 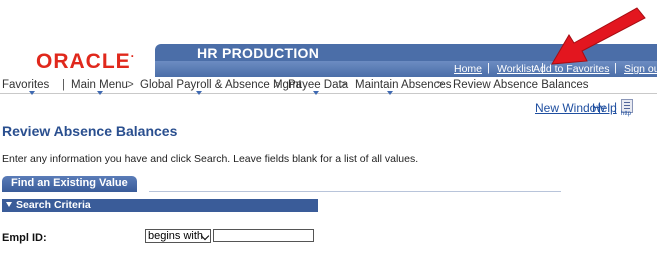 What do you see at coordinates (355, 191) in the screenshot?
I see `tab-underline` at bounding box center [355, 191].